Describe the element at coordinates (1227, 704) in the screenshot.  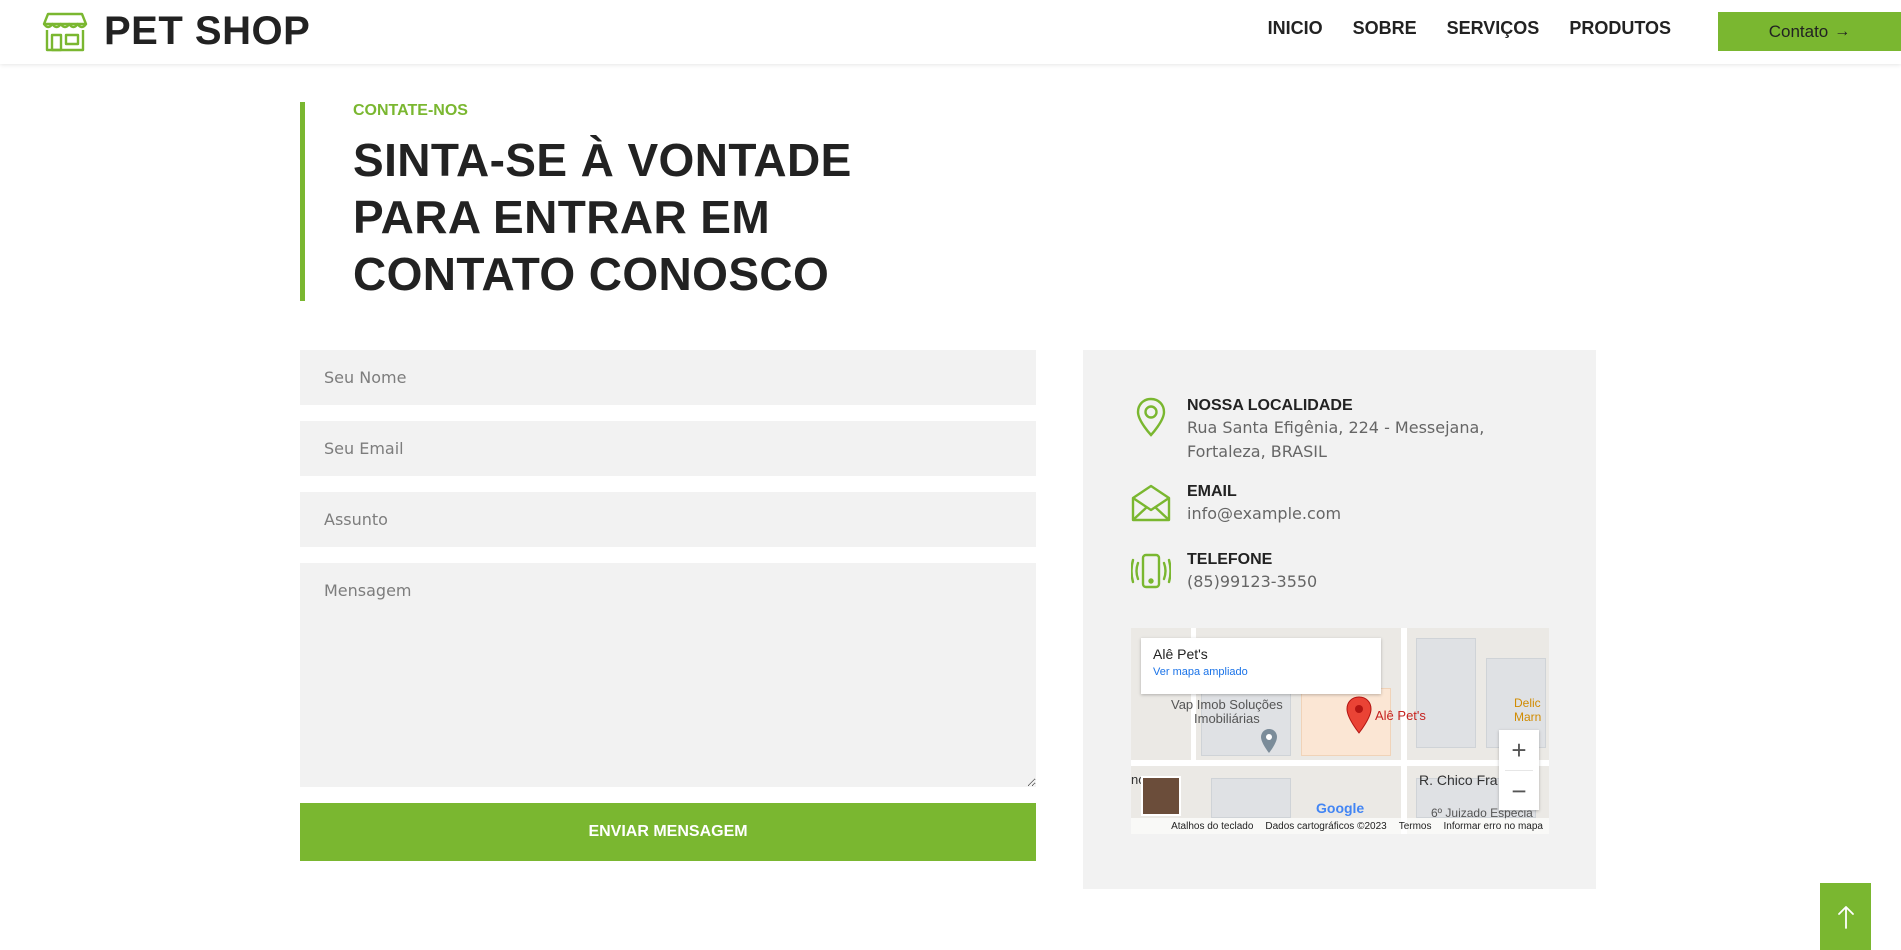
I see `map-label-vap-line-1: Vap Imob Soluções` at that location.